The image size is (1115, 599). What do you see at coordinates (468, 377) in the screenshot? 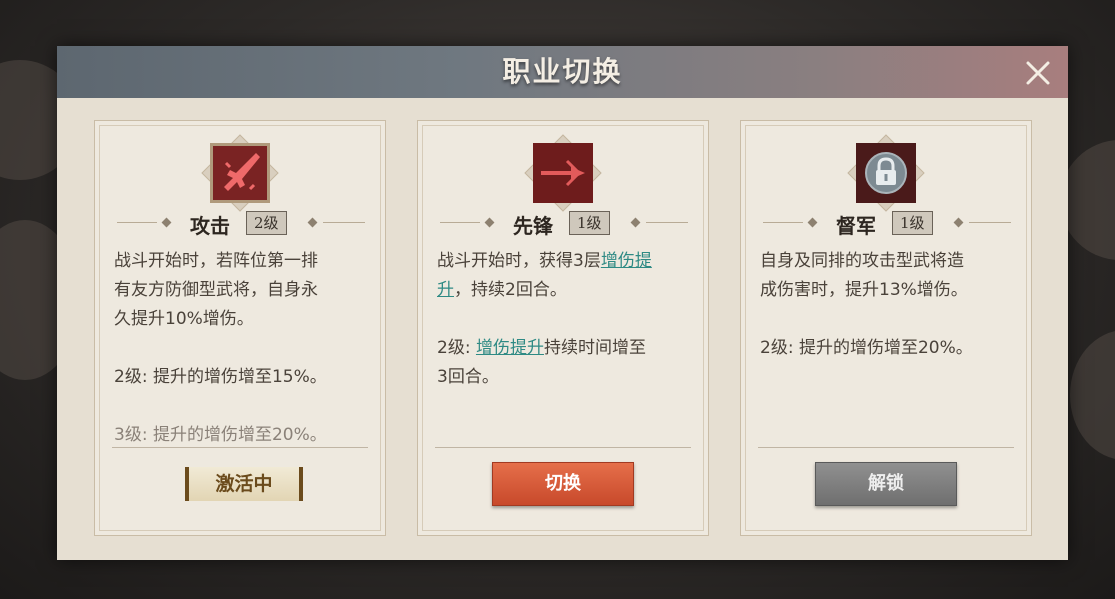
I see `desc-line: 3回合。` at bounding box center [468, 377].